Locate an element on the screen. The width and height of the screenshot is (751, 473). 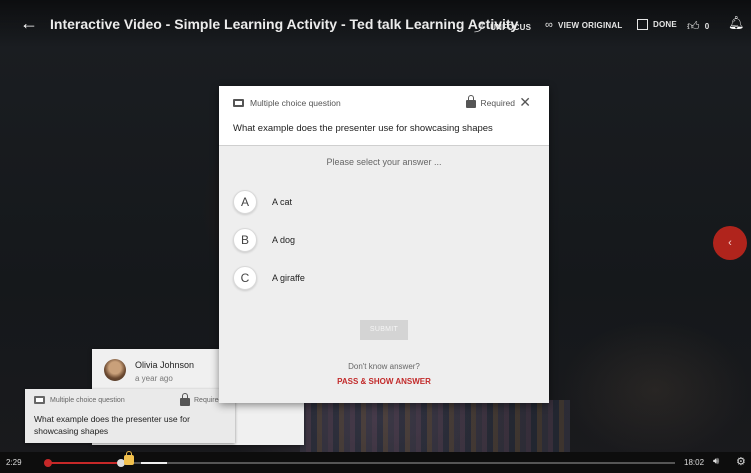
volume-icon: 🔊︎ is located at coordinates (716, 461).